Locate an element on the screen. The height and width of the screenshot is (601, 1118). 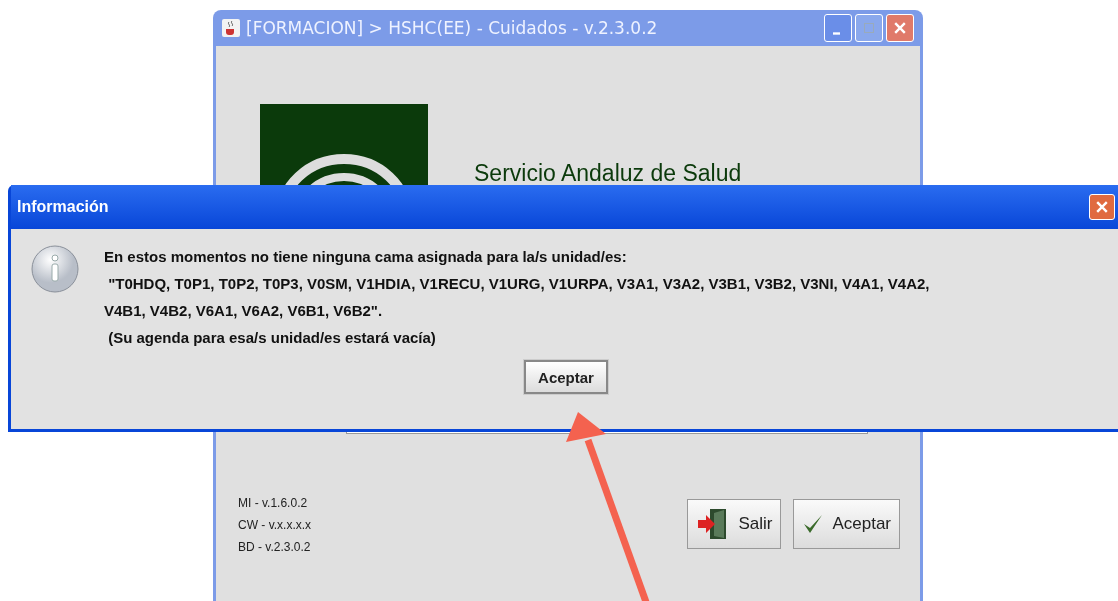
coffee-cup-icon is located at coordinates (231, 28).